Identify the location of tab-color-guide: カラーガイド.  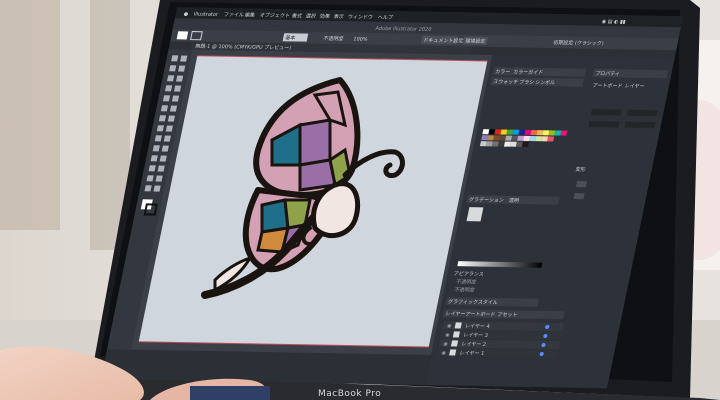
(527, 72).